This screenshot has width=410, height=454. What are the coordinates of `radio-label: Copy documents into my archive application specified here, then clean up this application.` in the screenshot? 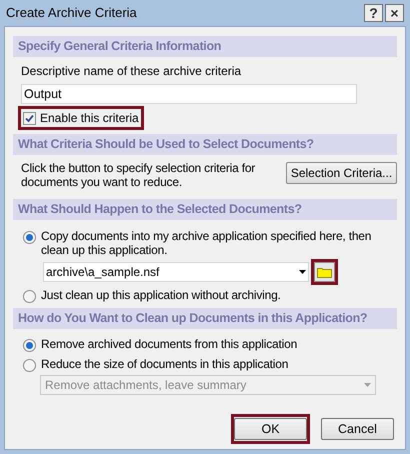 It's located at (206, 243).